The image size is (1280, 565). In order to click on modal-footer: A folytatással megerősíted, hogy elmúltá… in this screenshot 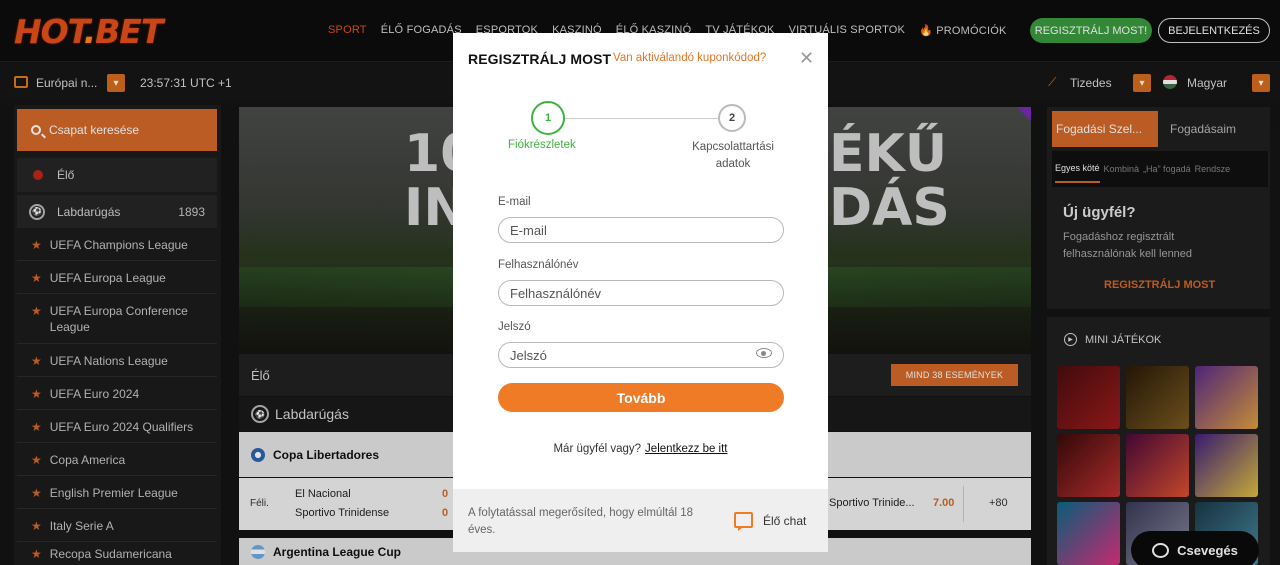, I will do `click(640, 520)`.